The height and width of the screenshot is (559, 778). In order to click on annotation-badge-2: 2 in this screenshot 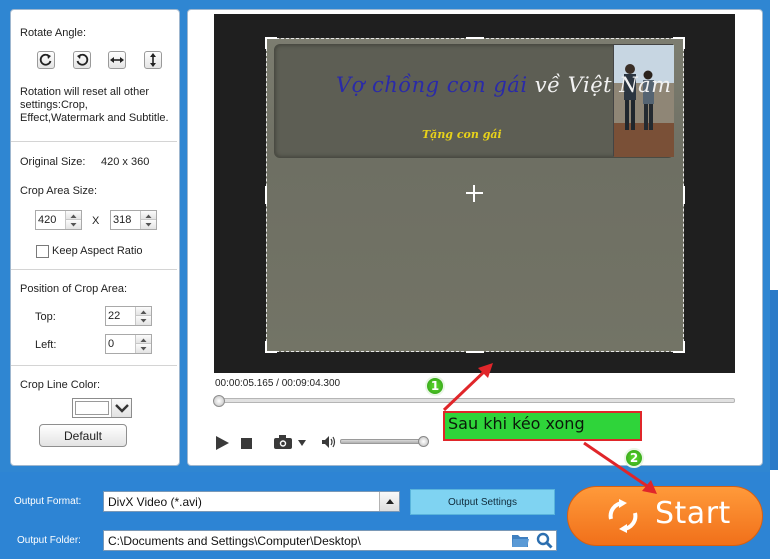, I will do `click(634, 458)`.